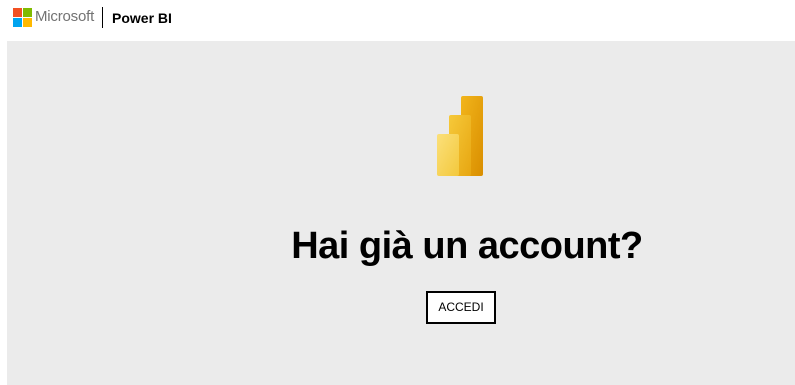 This screenshot has width=795, height=385. Describe the element at coordinates (461, 307) in the screenshot. I see `signin-button: ACCEDI` at that location.